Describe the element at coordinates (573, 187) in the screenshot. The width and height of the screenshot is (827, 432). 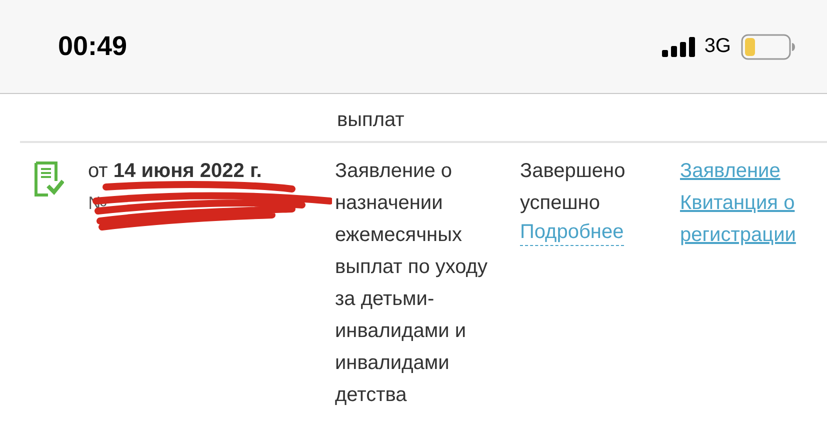
I see `status-text: Завершено успешно` at that location.